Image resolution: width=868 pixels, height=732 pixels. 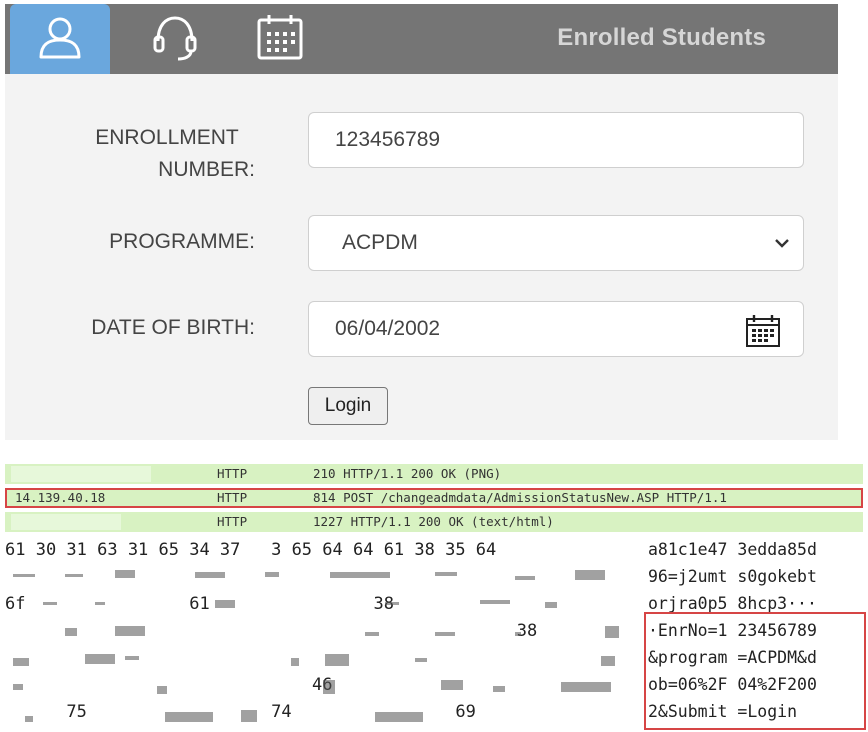 I want to click on enrollment-label-line1: ENROLLMENT, so click(x=167, y=137).